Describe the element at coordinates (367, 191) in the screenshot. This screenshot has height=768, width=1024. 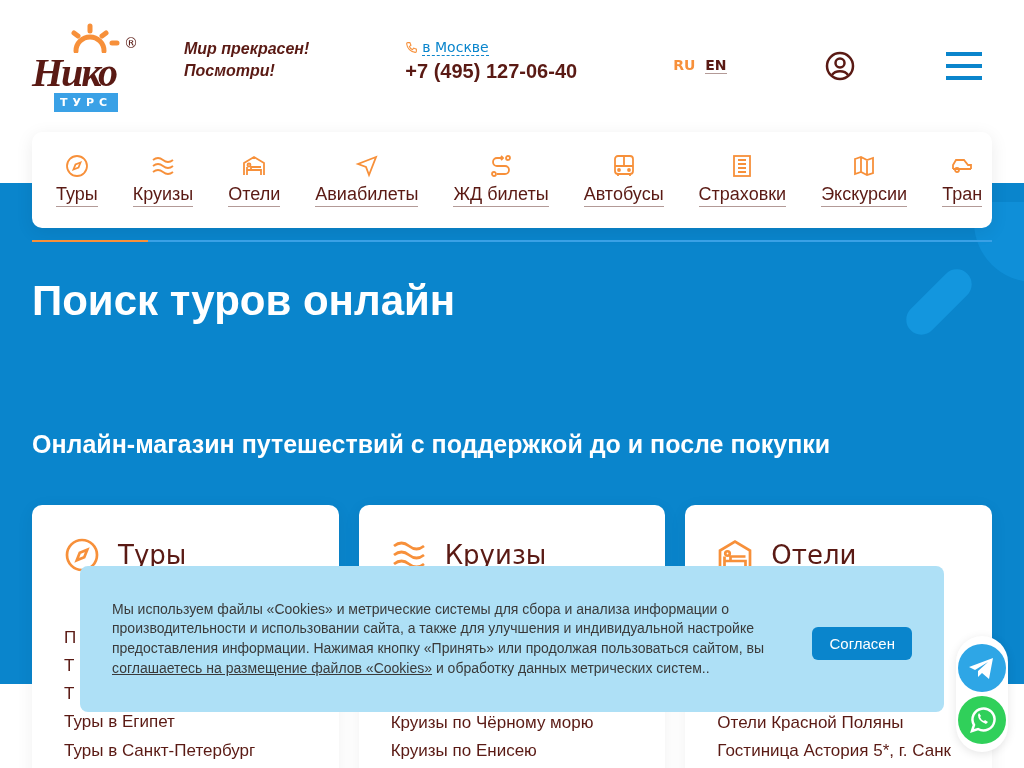
I see `nav-link: Авиабилеты` at that location.